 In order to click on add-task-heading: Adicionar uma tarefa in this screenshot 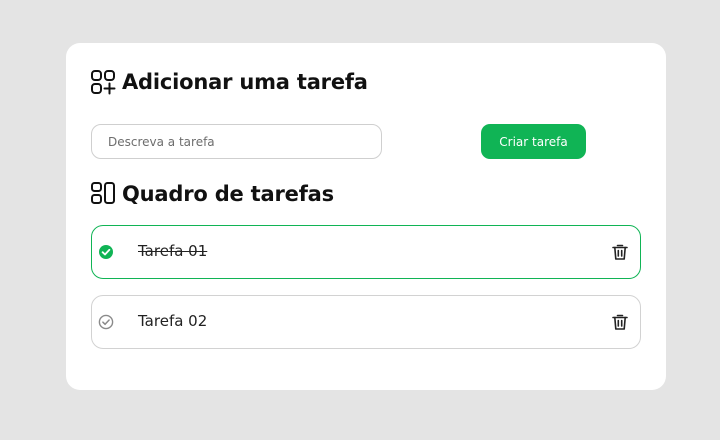, I will do `click(229, 82)`.